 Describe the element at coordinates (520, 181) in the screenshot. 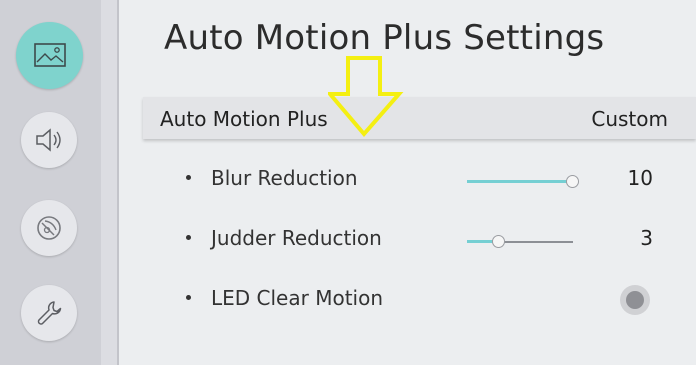

I see `slider-fill` at that location.